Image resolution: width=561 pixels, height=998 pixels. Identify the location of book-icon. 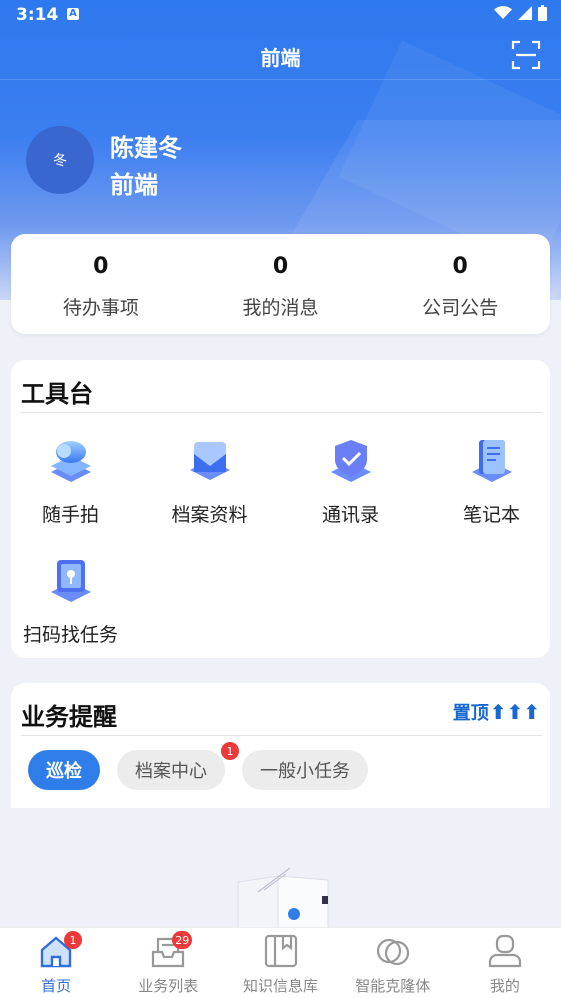
(280, 951).